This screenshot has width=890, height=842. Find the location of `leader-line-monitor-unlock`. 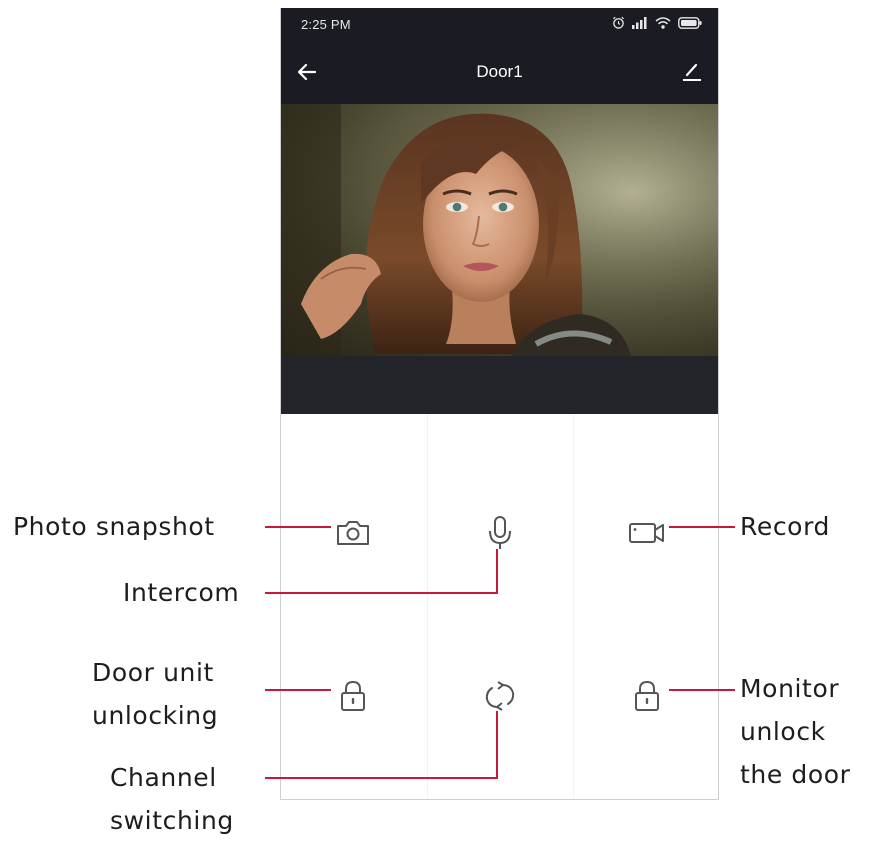

leader-line-monitor-unlock is located at coordinates (702, 690).